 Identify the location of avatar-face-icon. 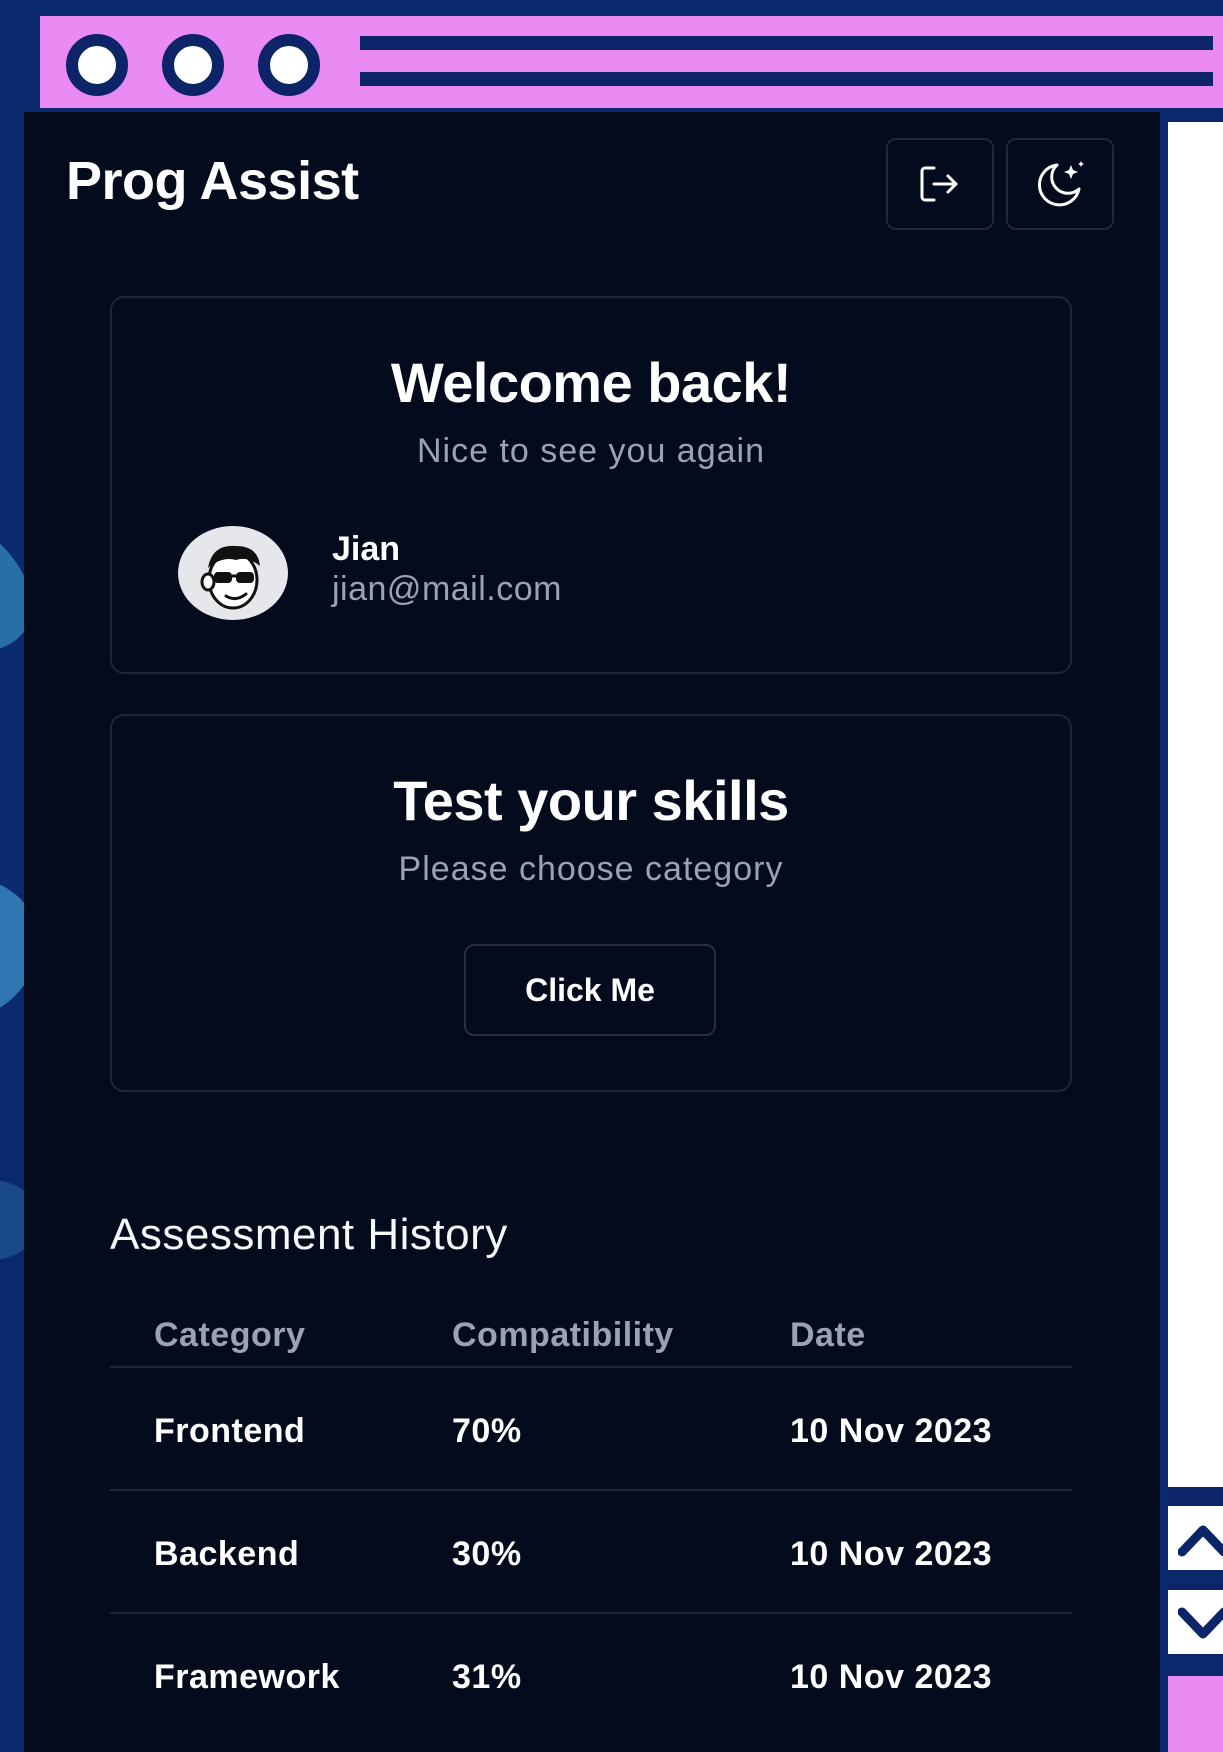
(230, 577).